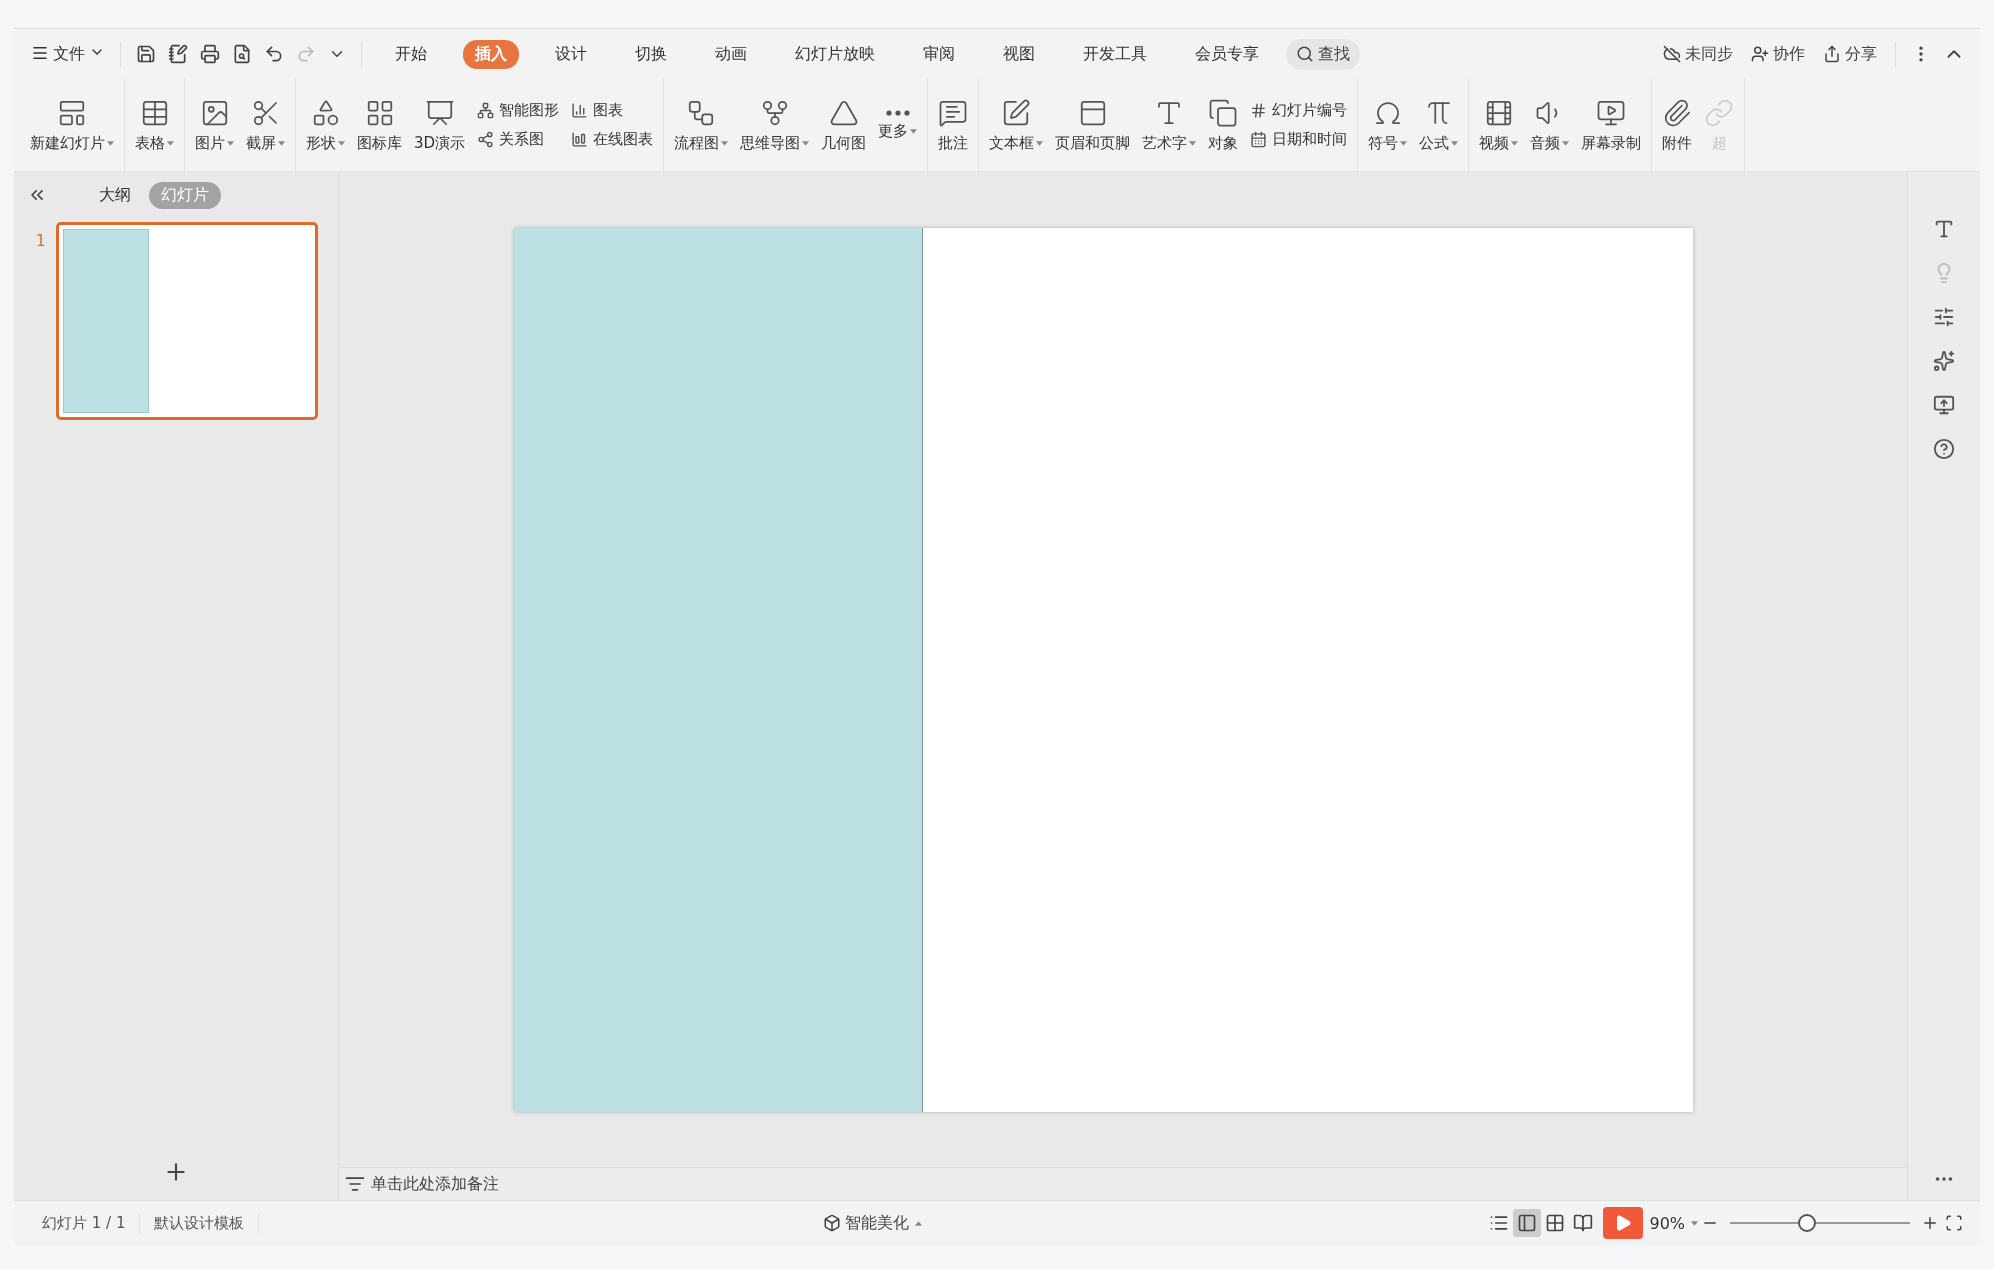 The width and height of the screenshot is (1994, 1269). What do you see at coordinates (1259, 139) in the screenshot?
I see `calendar-icon` at bounding box center [1259, 139].